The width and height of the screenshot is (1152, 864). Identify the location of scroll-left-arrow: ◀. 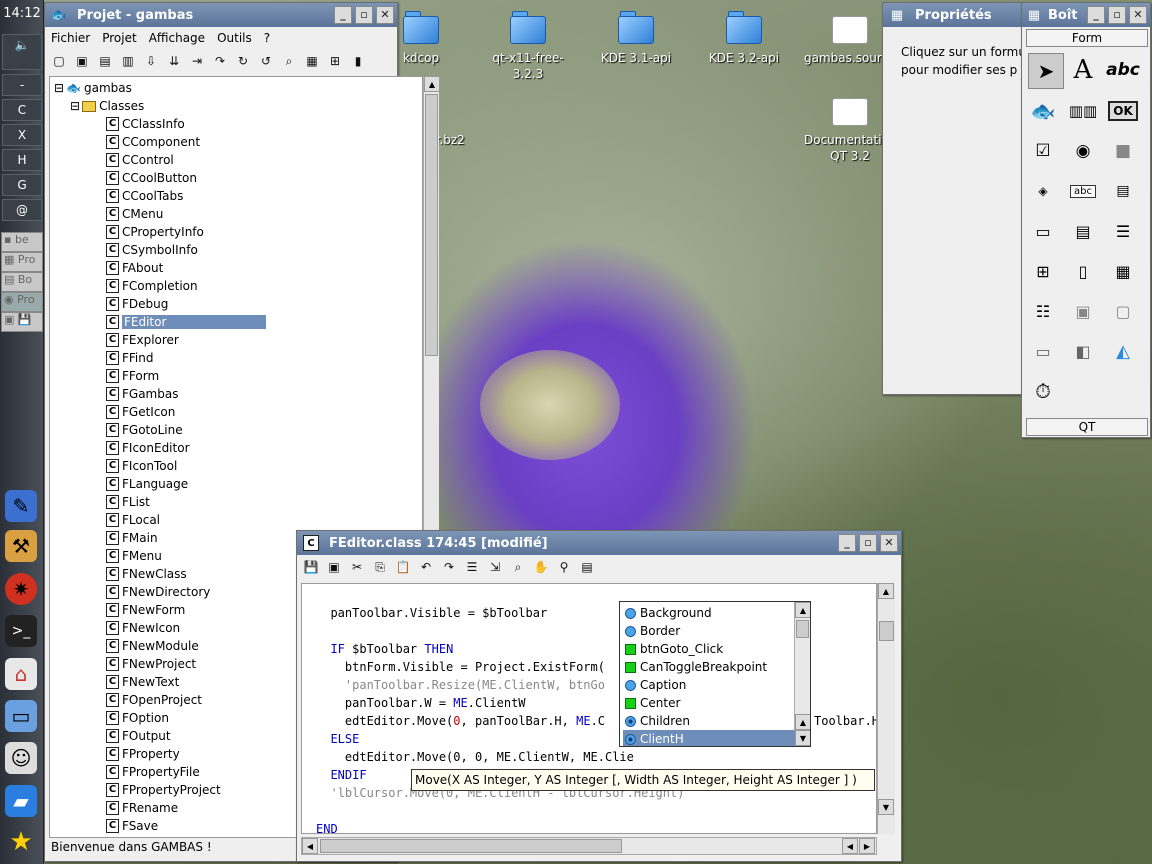
(310, 846).